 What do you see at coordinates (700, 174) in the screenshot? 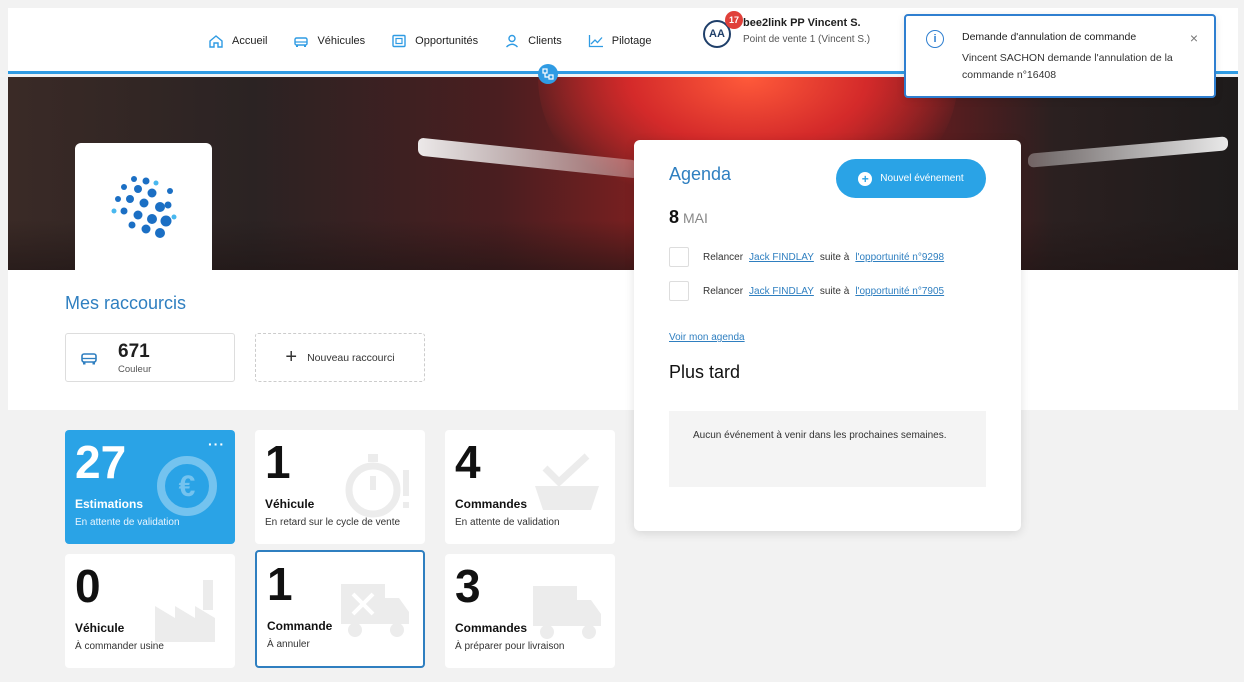
I see `agenda-title: Agenda` at bounding box center [700, 174].